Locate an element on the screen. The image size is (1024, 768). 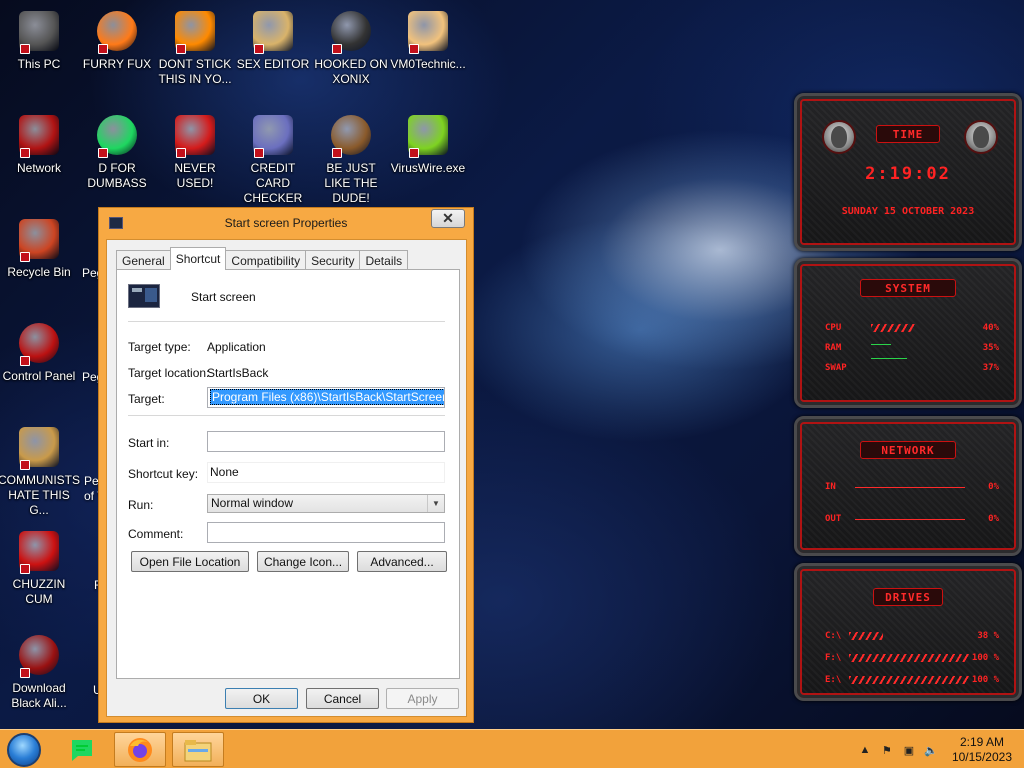
control-panel-icon is located at coordinates (39, 343).